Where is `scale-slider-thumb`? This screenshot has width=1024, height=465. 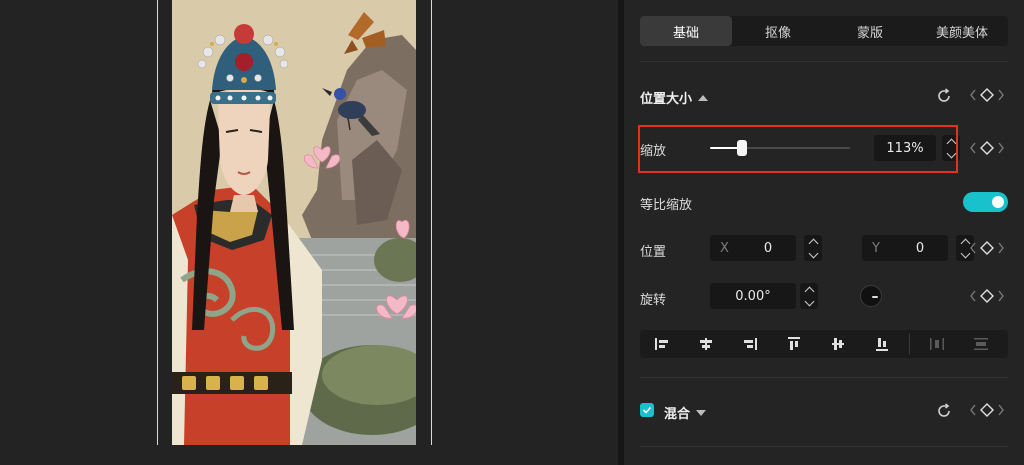 scale-slider-thumb is located at coordinates (742, 148).